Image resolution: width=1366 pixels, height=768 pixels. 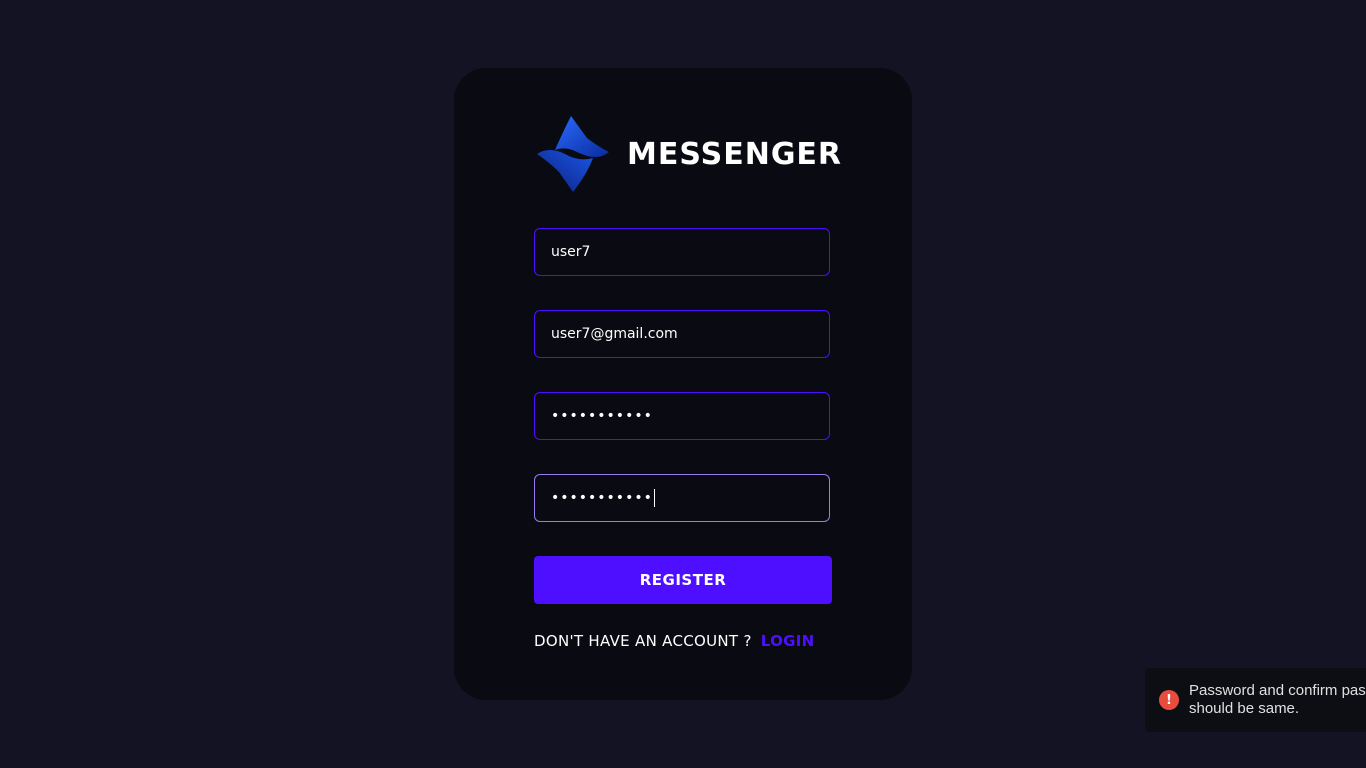 What do you see at coordinates (602, 498) in the screenshot?
I see `confirm-password-value: •••••••••••` at bounding box center [602, 498].